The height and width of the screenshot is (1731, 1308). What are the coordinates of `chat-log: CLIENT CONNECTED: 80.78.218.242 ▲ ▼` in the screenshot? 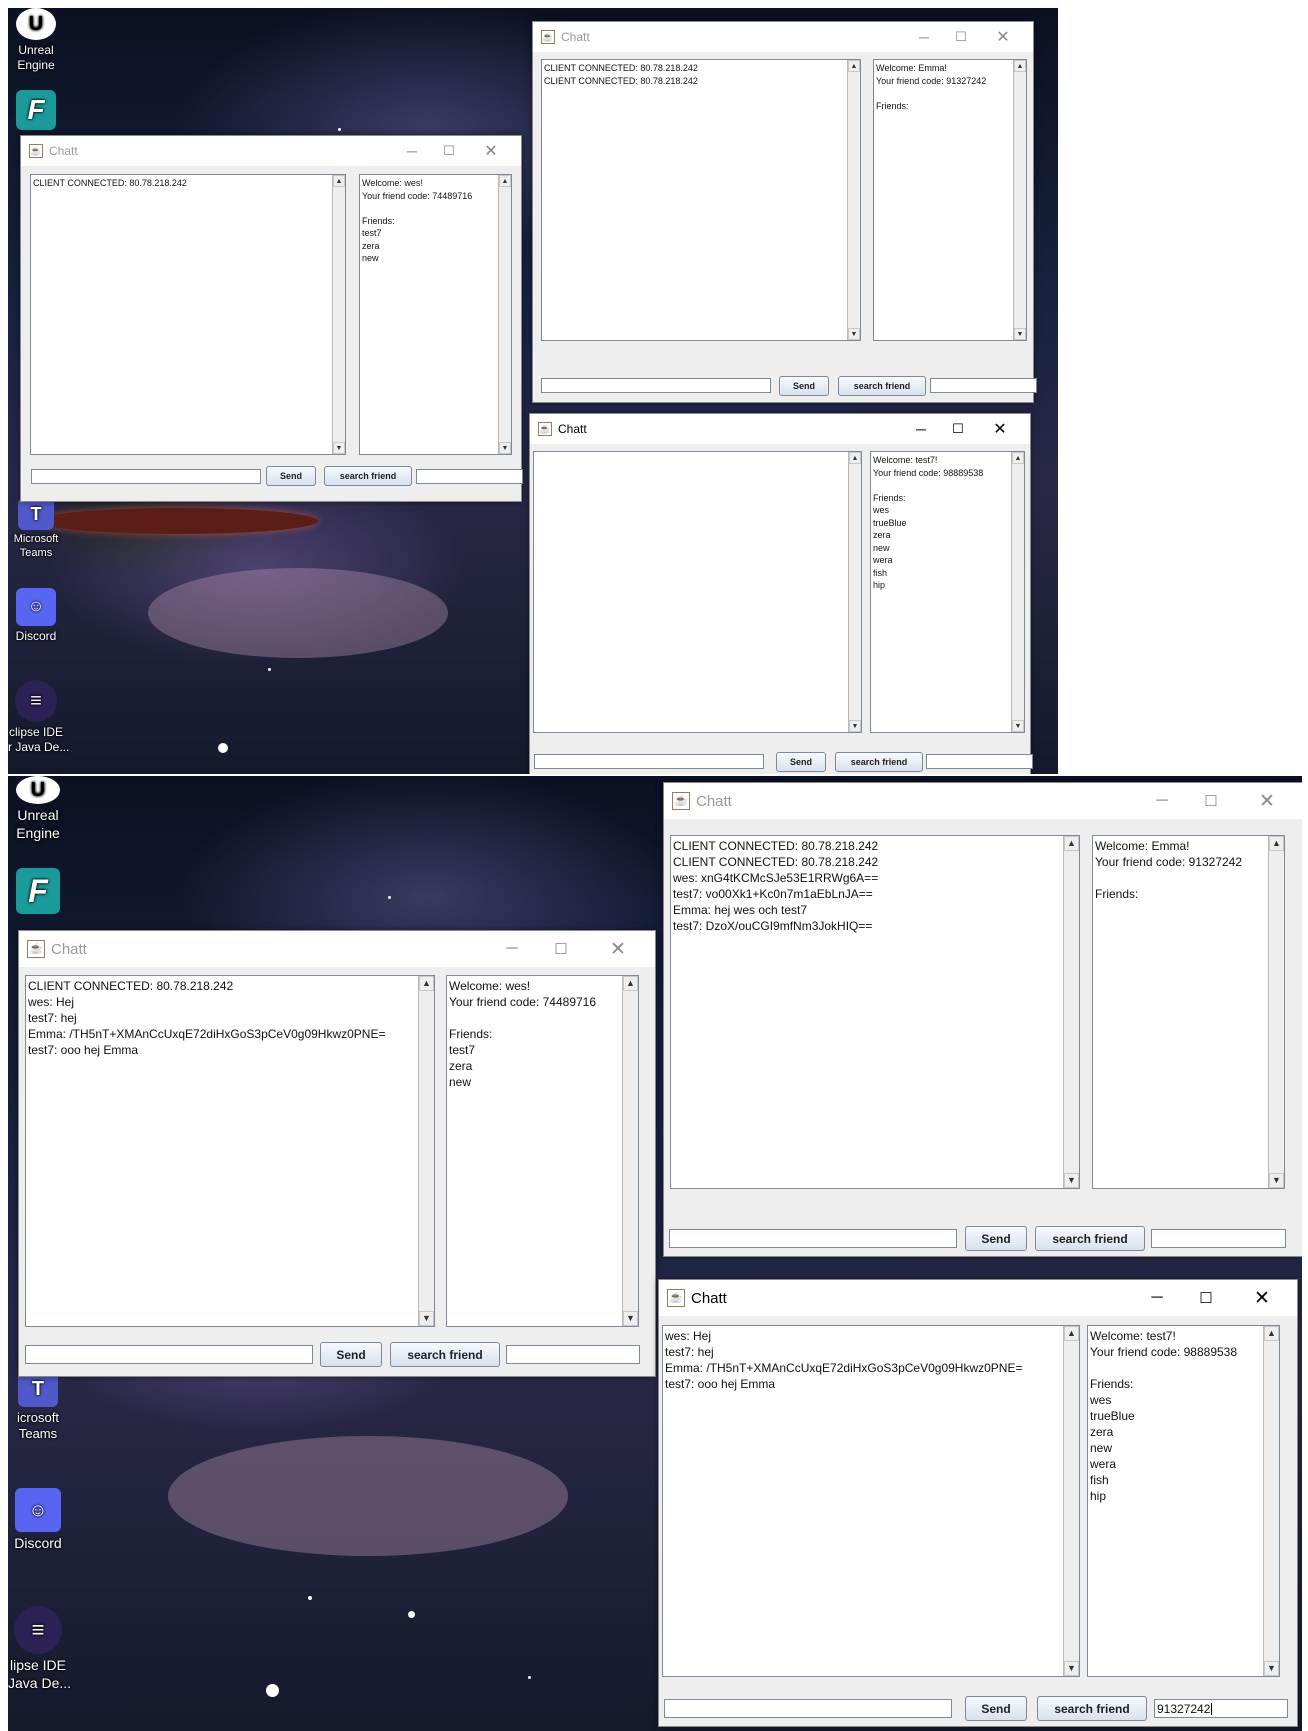 It's located at (188, 314).